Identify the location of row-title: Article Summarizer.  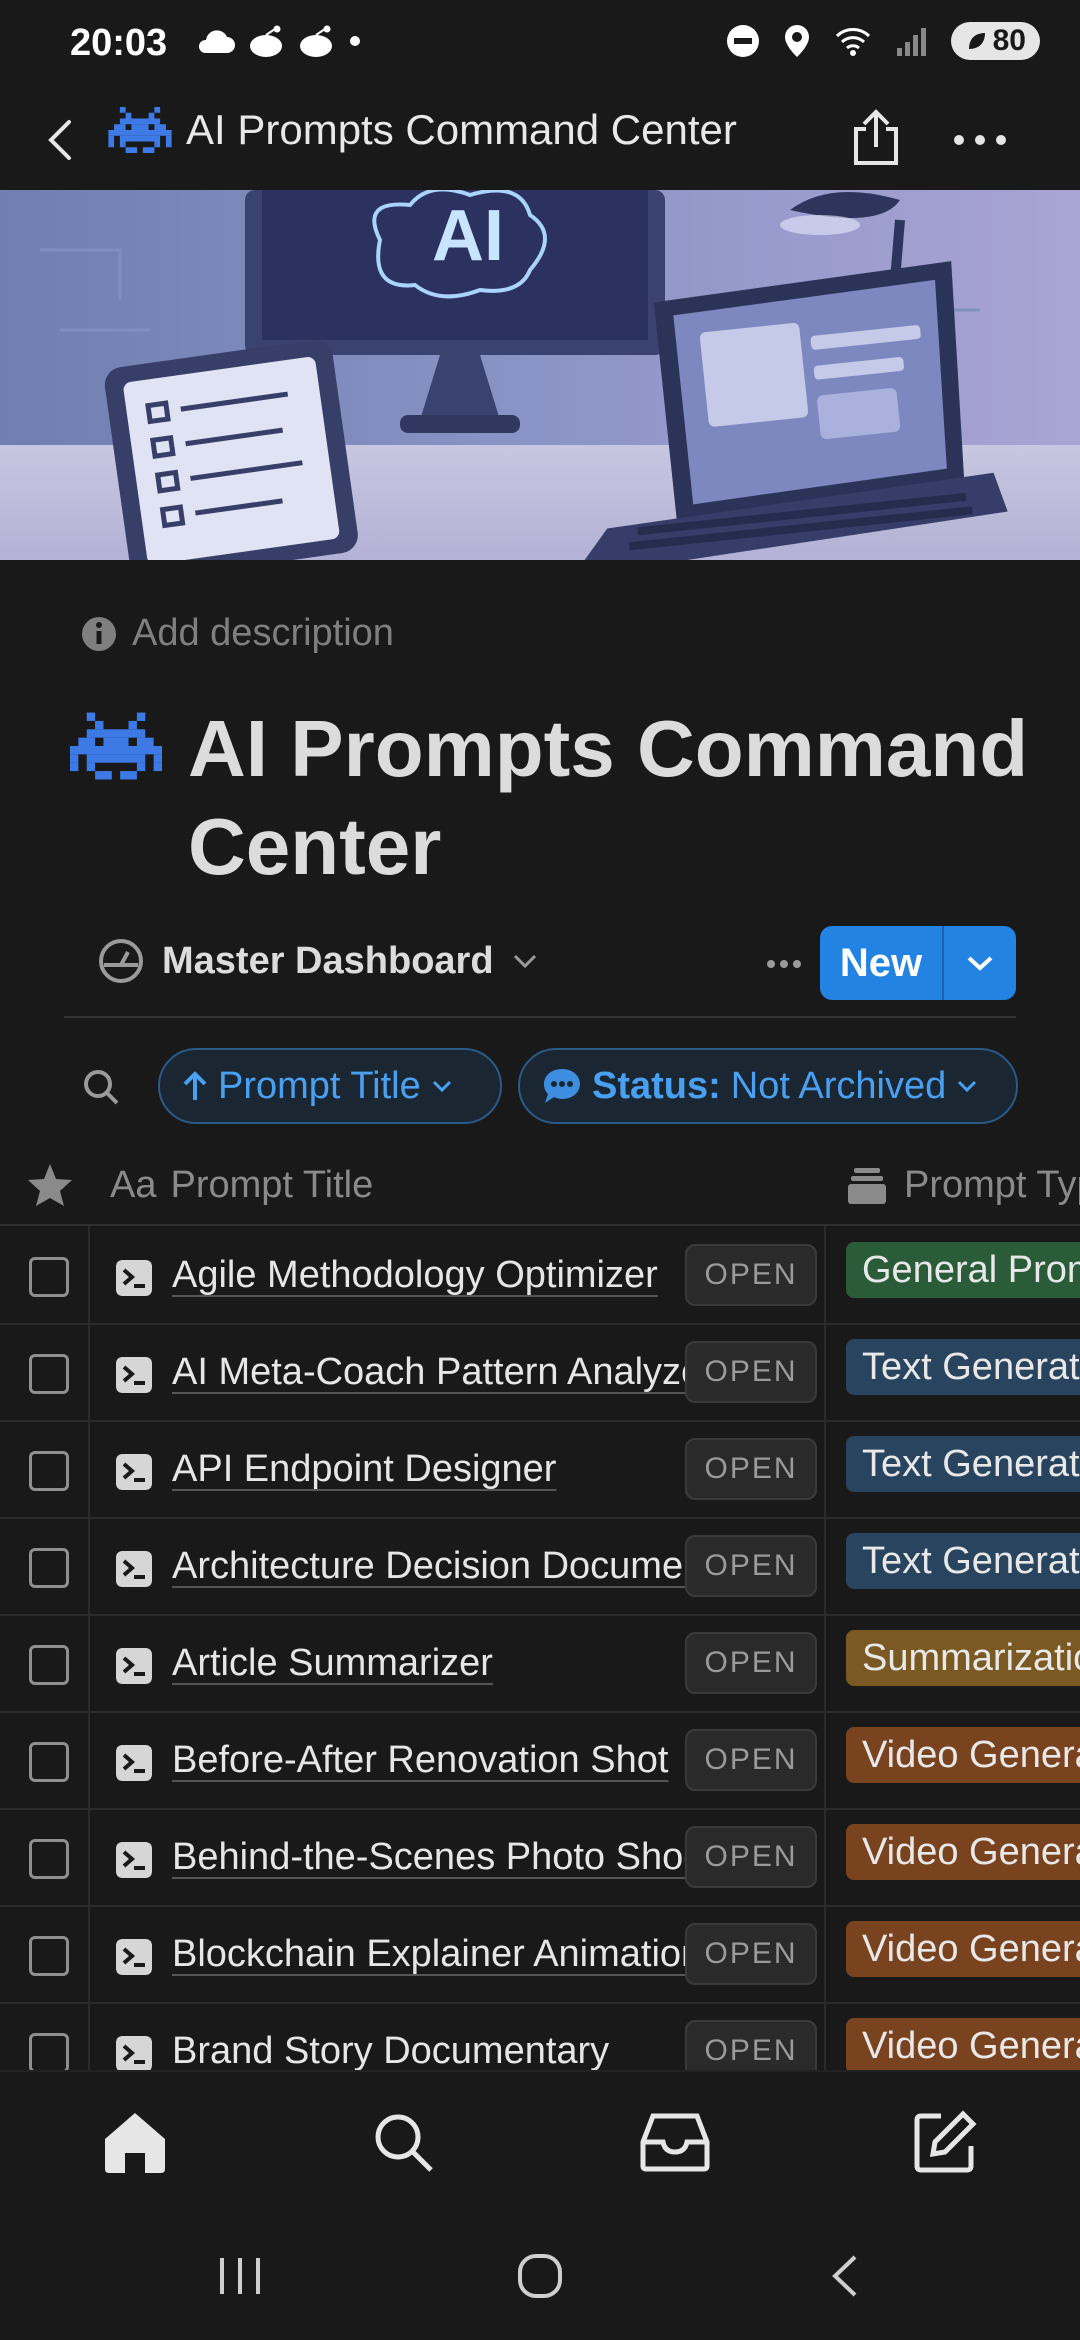
(432, 1663).